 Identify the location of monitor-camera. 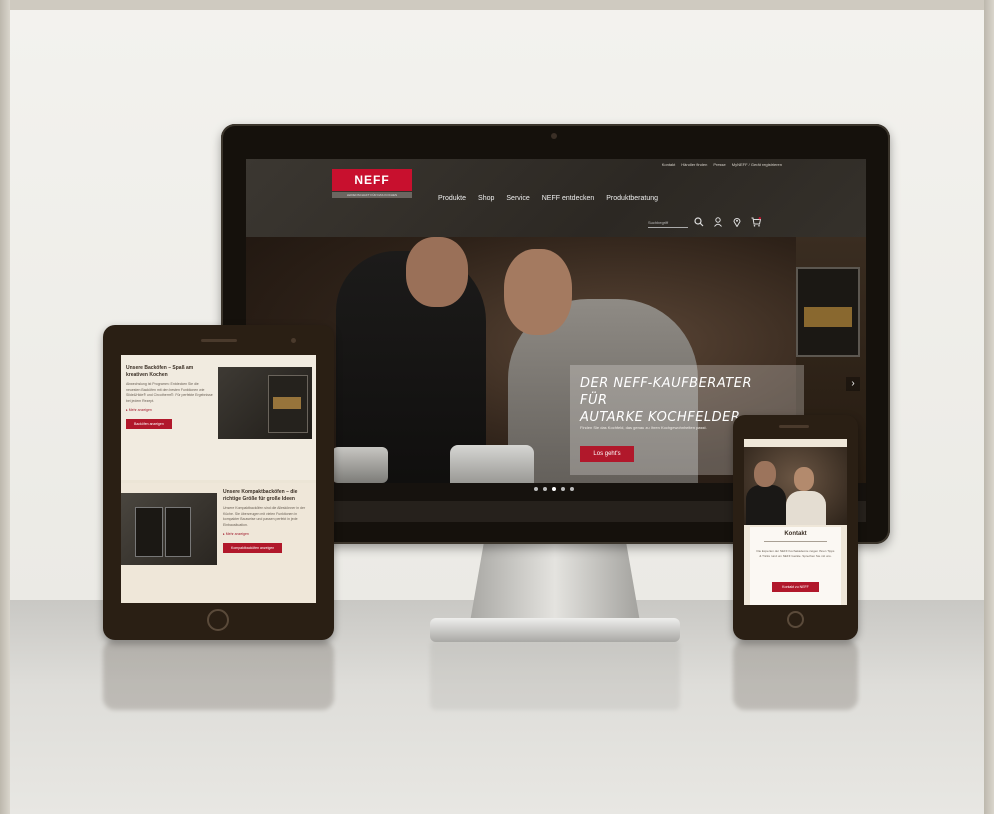
(554, 136).